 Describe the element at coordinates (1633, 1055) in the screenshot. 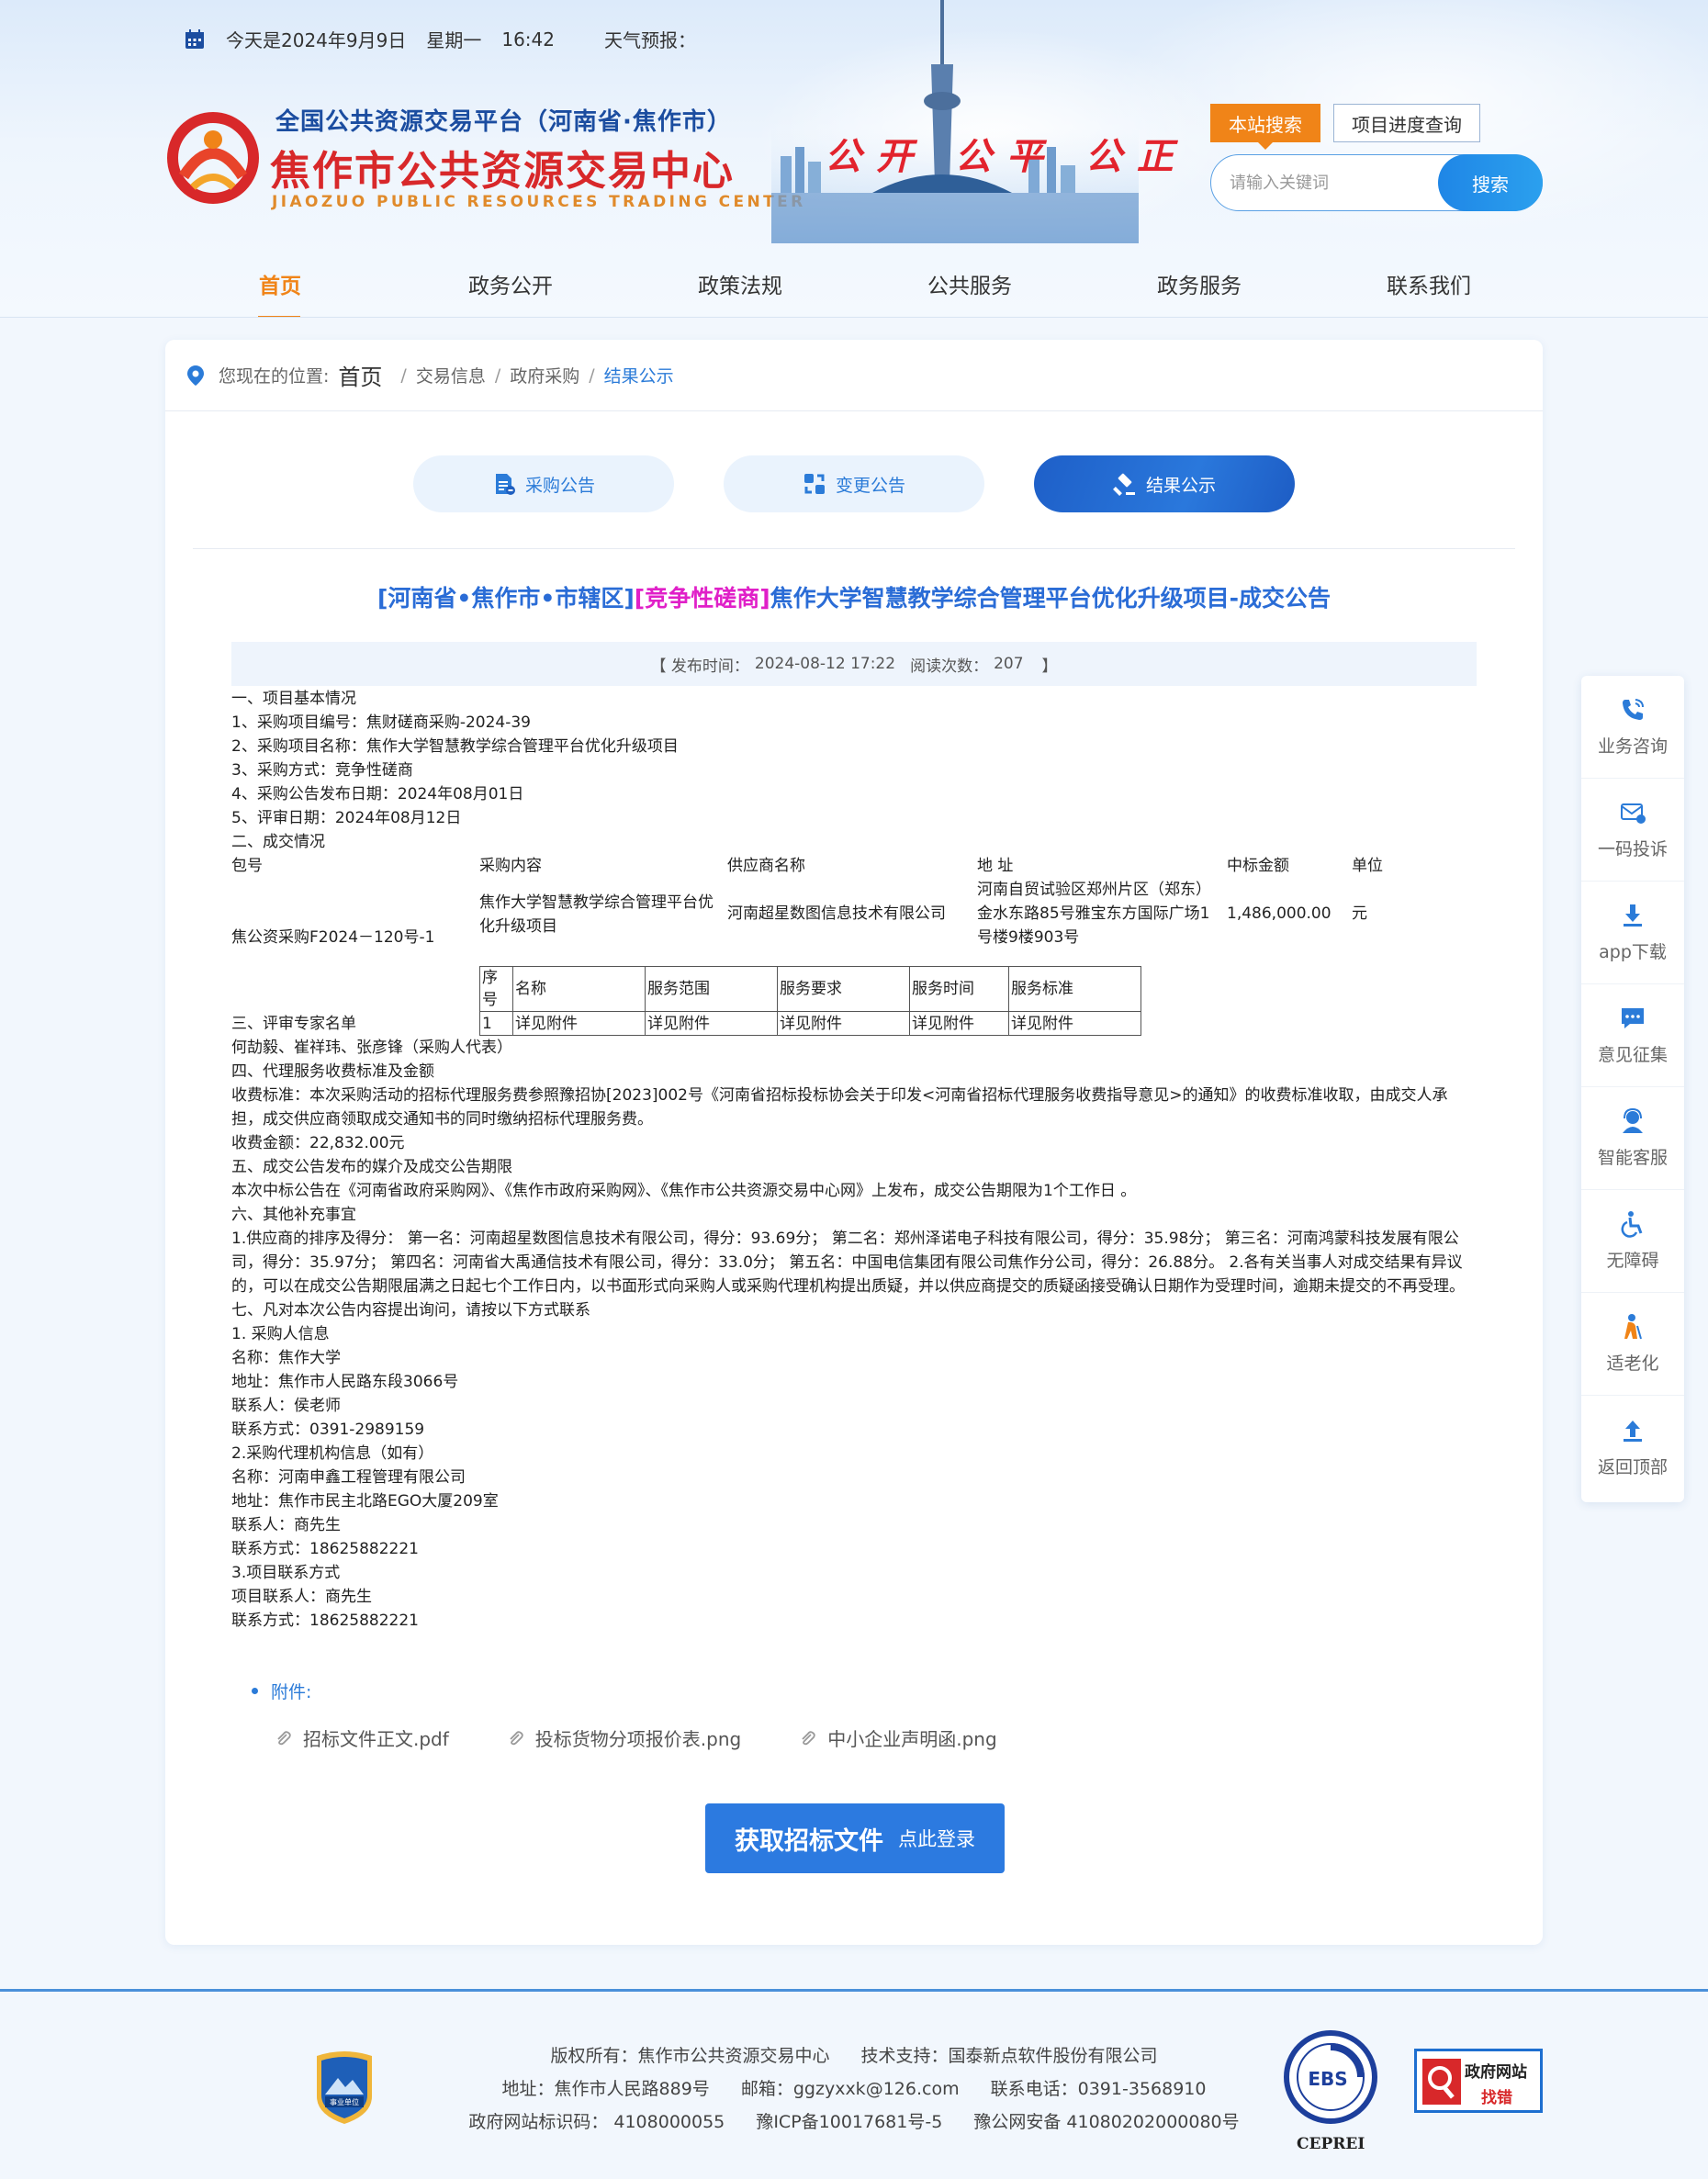

I see `side-label: 意见征集` at that location.